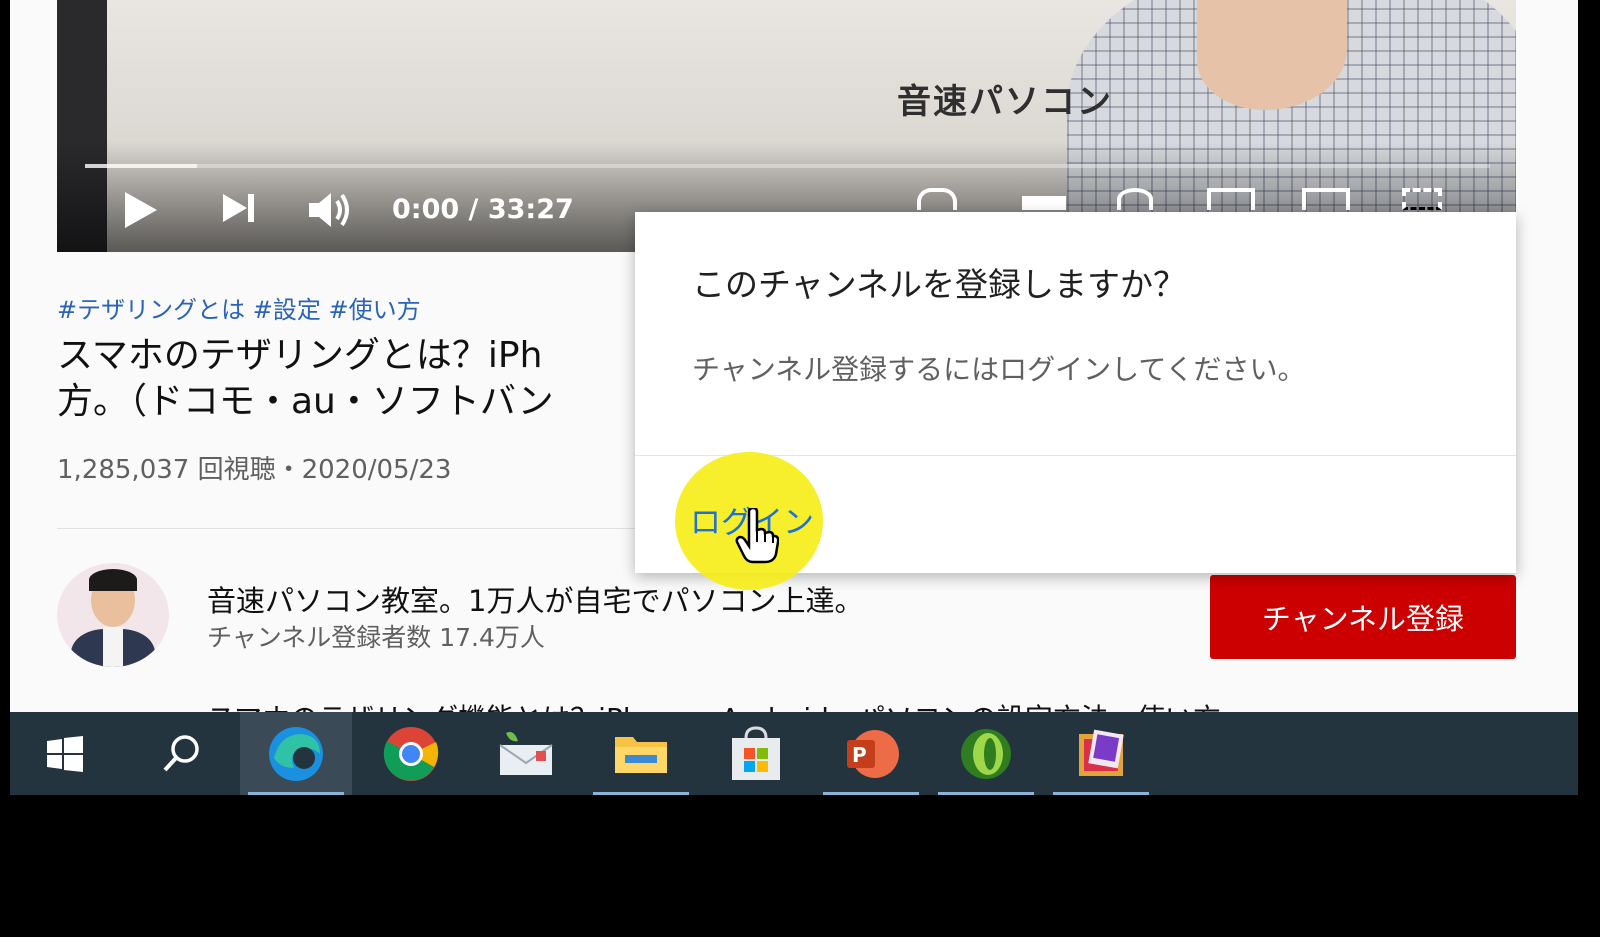 This screenshot has width=1600, height=937. I want to click on hand-cursor-icon, so click(757, 537).